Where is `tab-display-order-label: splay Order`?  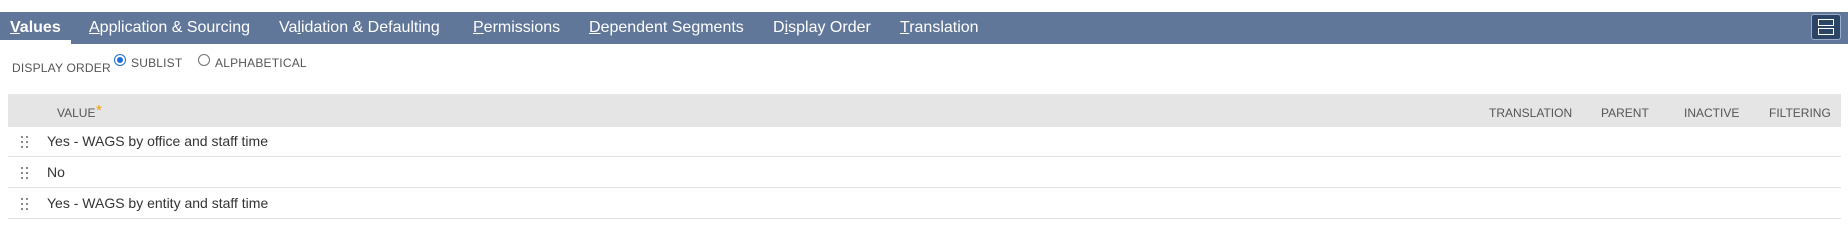 tab-display-order-label: splay Order is located at coordinates (829, 27).